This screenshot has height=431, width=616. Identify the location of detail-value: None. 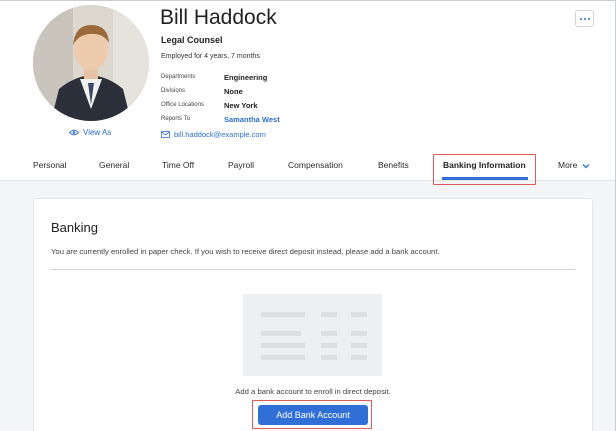
(233, 91).